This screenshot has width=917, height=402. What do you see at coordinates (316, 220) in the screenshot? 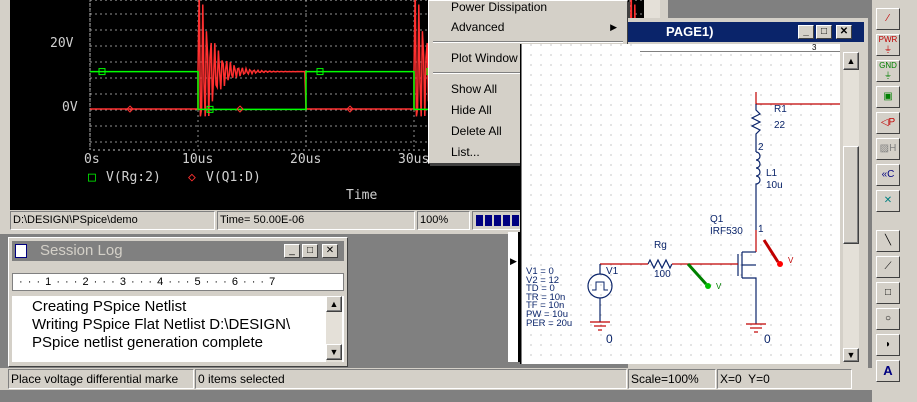
I see `probe-time: Time= 50.00E-06` at bounding box center [316, 220].